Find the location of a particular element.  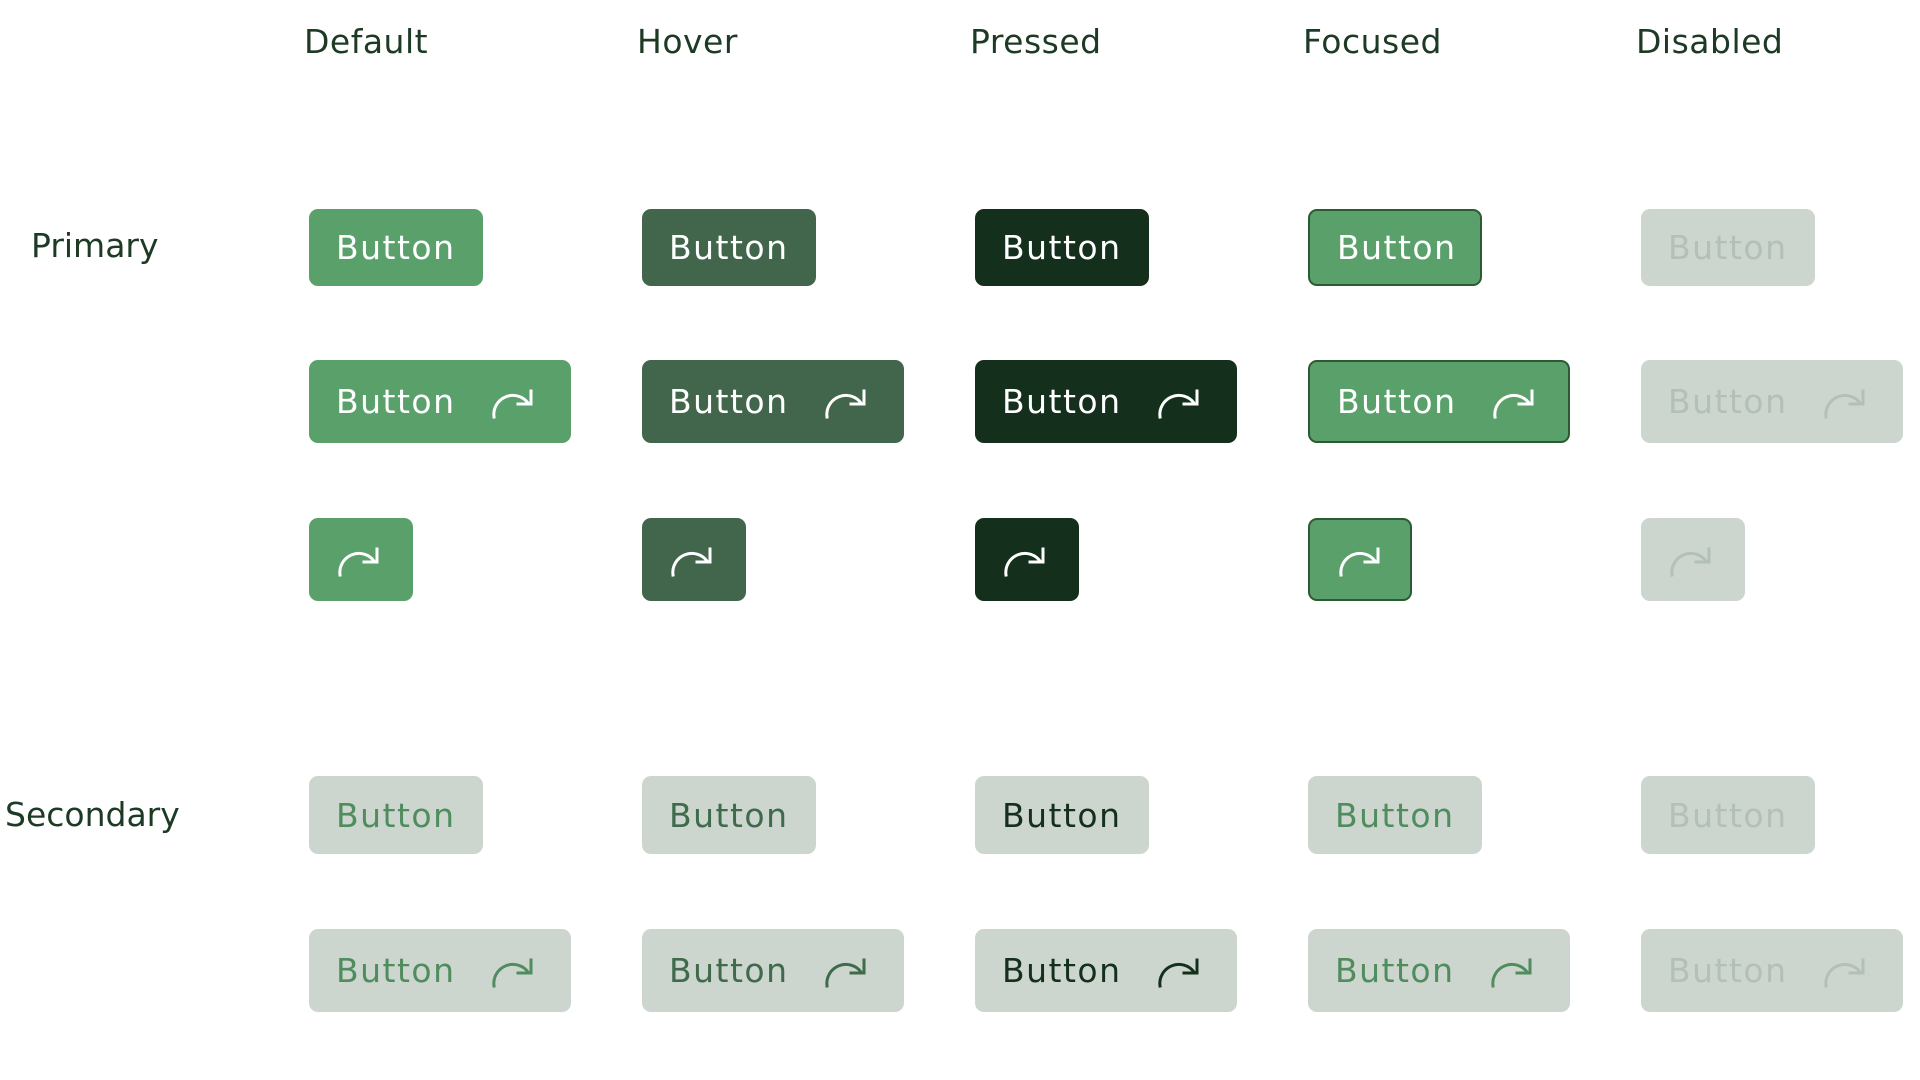

column-header-disabled: Disabled is located at coordinates (1710, 41).